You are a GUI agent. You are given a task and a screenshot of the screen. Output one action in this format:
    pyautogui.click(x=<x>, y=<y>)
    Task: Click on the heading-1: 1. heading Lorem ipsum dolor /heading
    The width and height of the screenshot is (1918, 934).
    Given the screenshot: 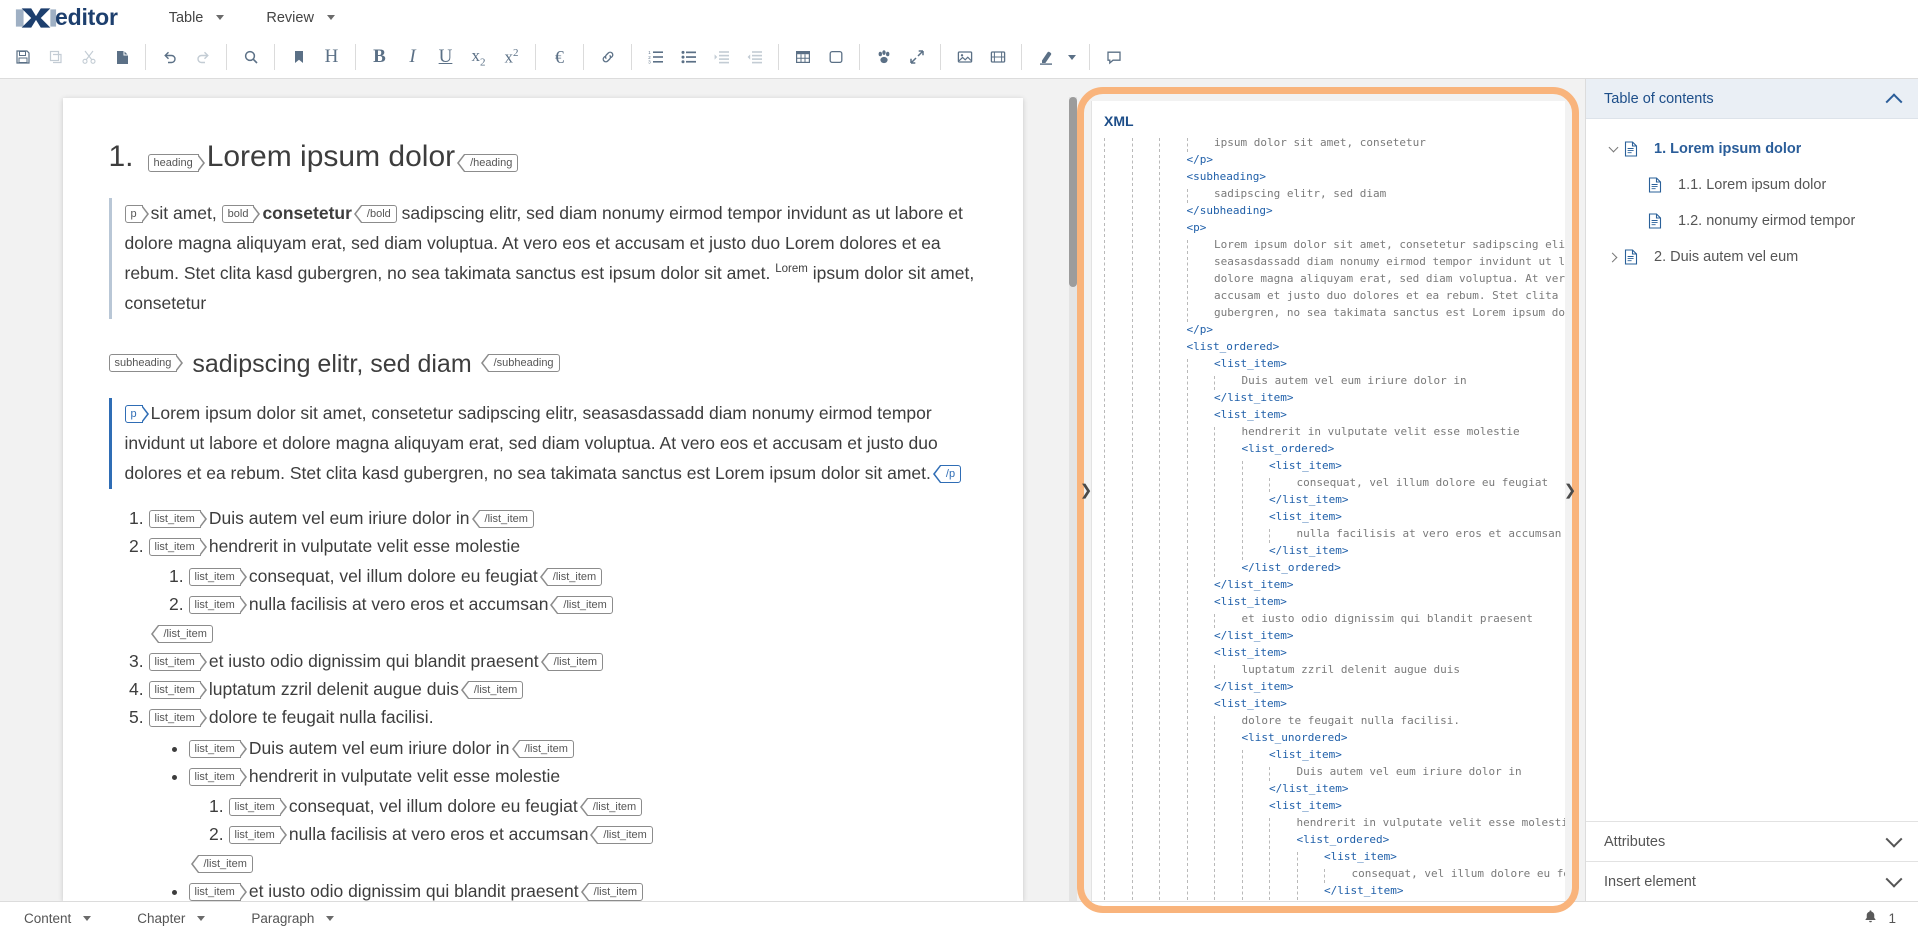 What is the action you would take?
    pyautogui.click(x=543, y=157)
    